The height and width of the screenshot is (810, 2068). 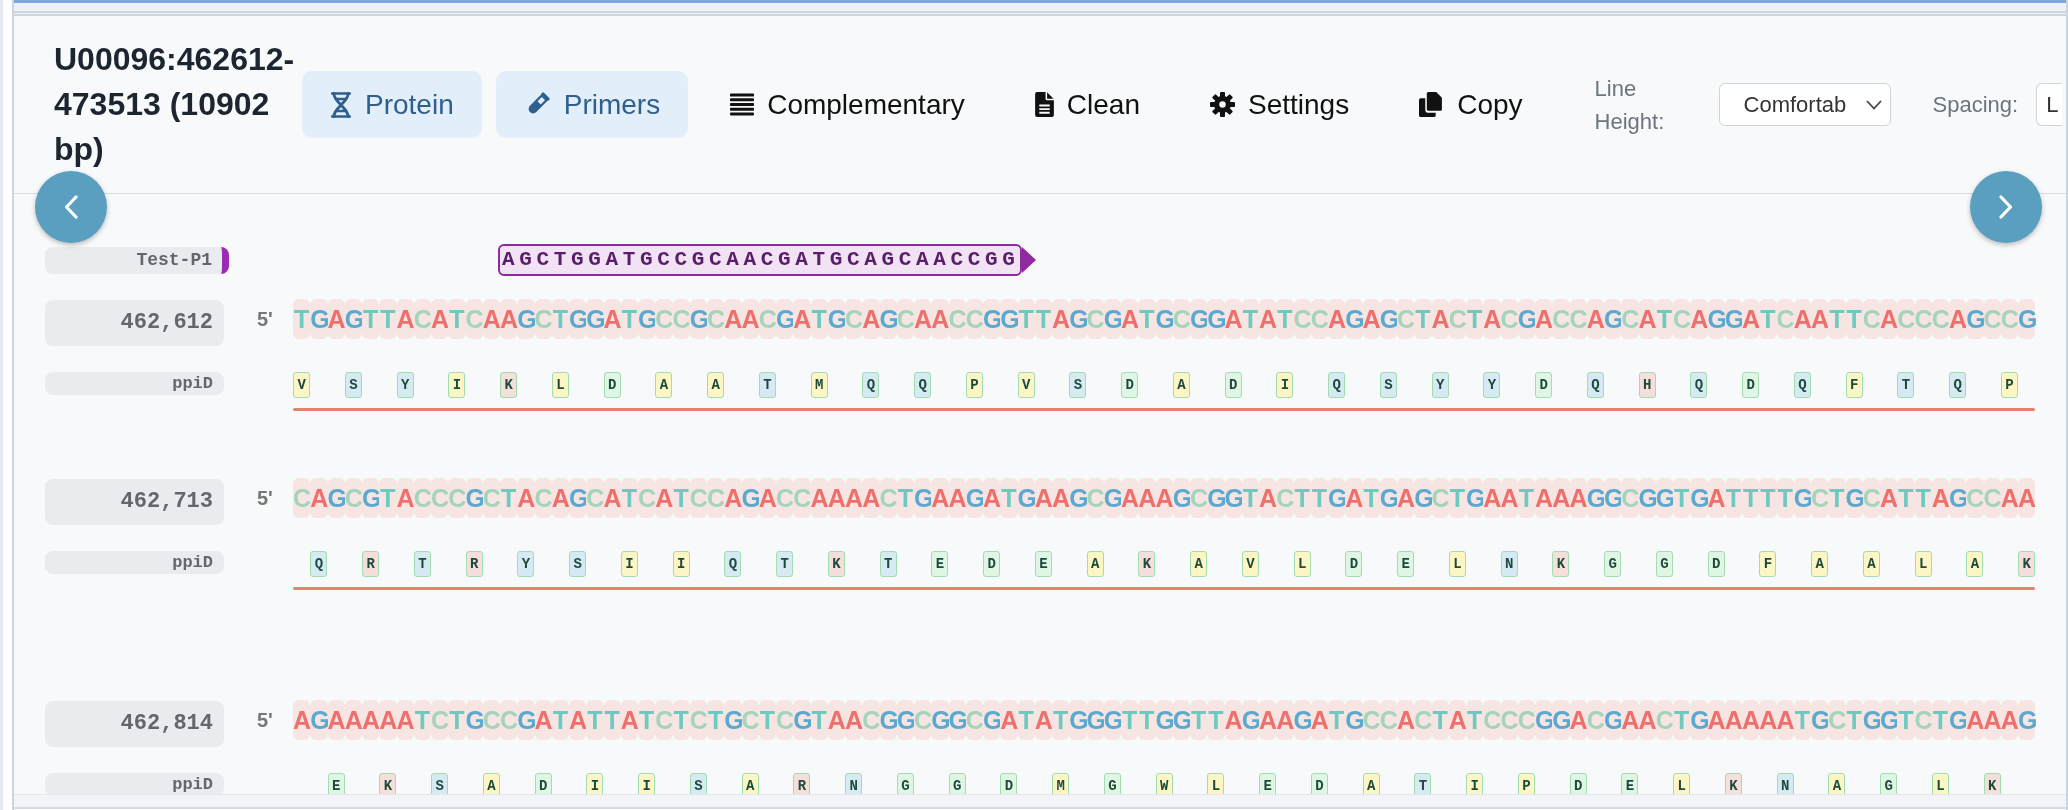 What do you see at coordinates (1471, 104) in the screenshot?
I see `copy-button: Copy` at bounding box center [1471, 104].